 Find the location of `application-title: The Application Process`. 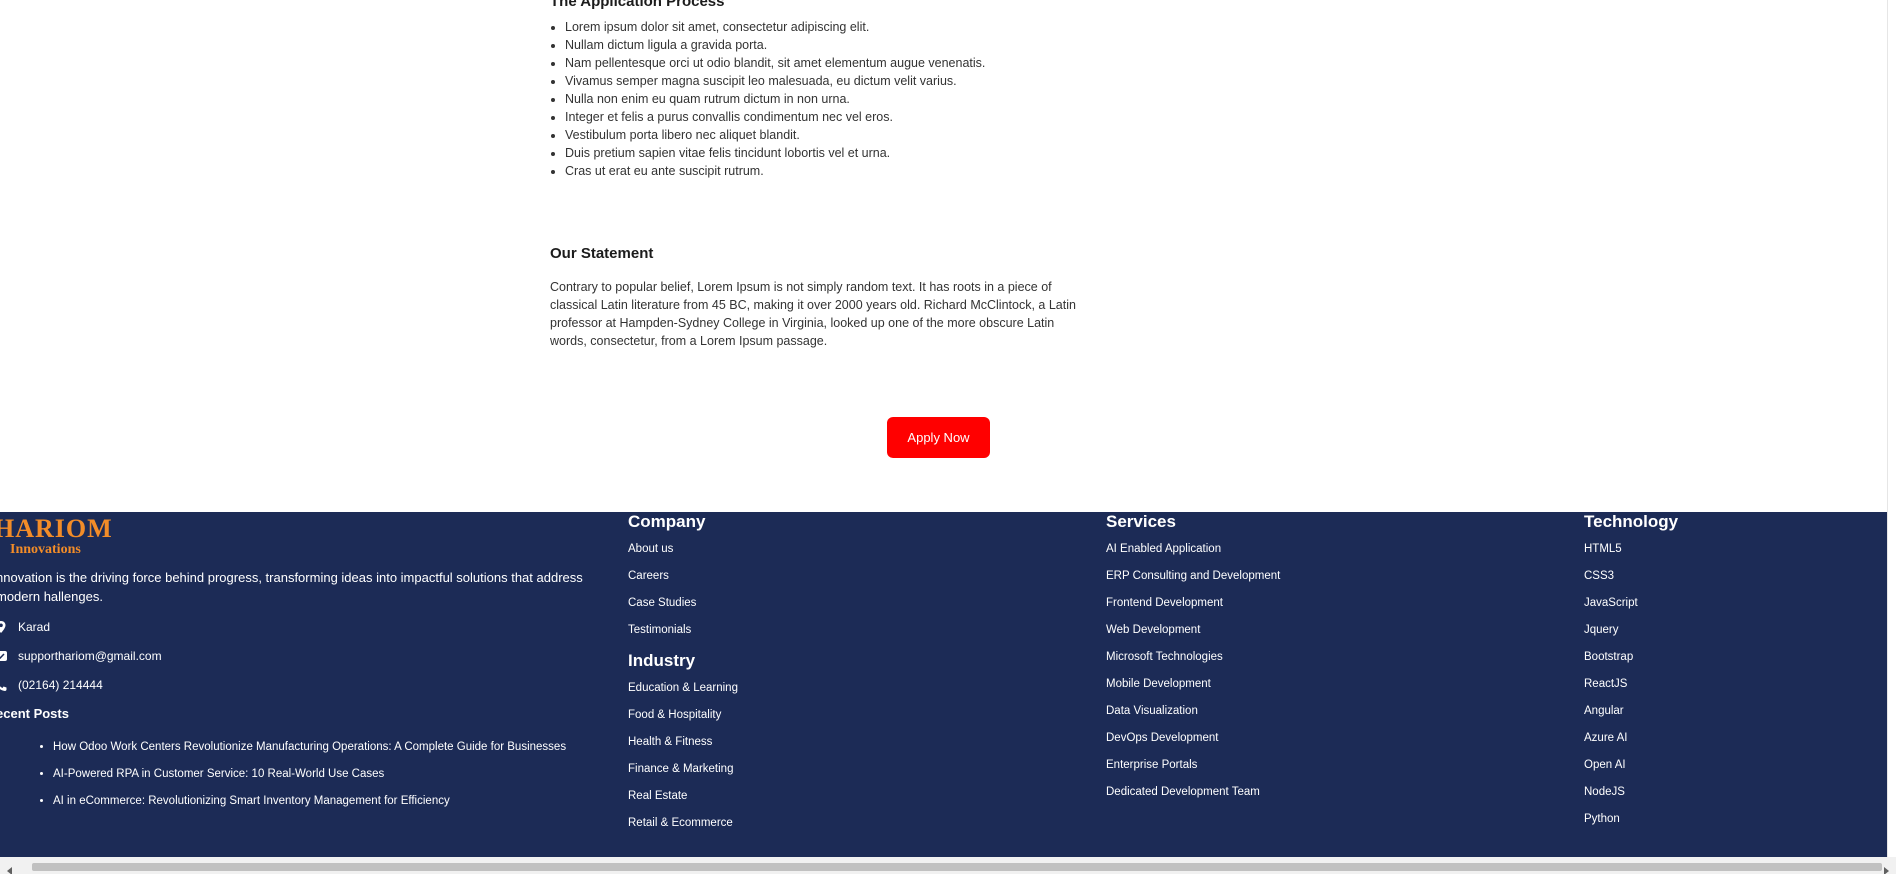

application-title: The Application Process is located at coordinates (637, 5).